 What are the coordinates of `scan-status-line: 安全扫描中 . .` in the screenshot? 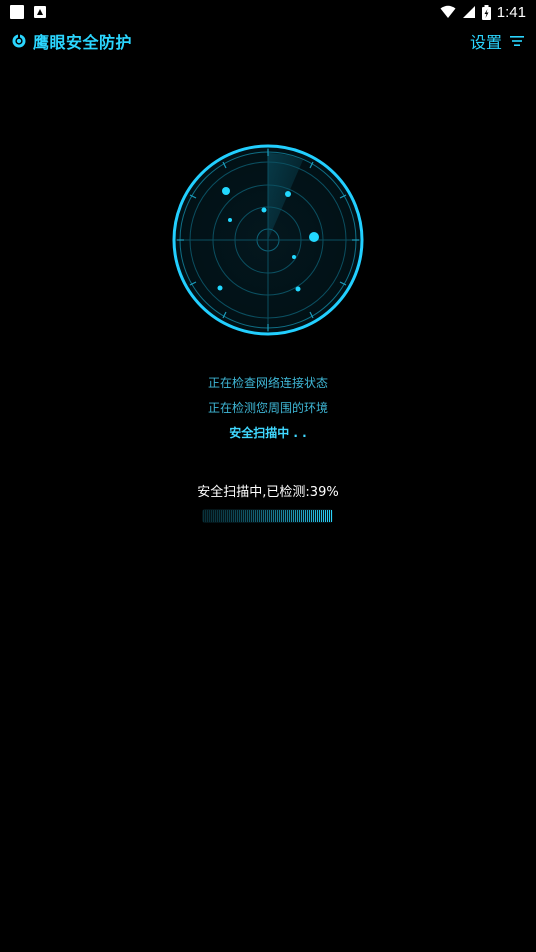 It's located at (268, 433).